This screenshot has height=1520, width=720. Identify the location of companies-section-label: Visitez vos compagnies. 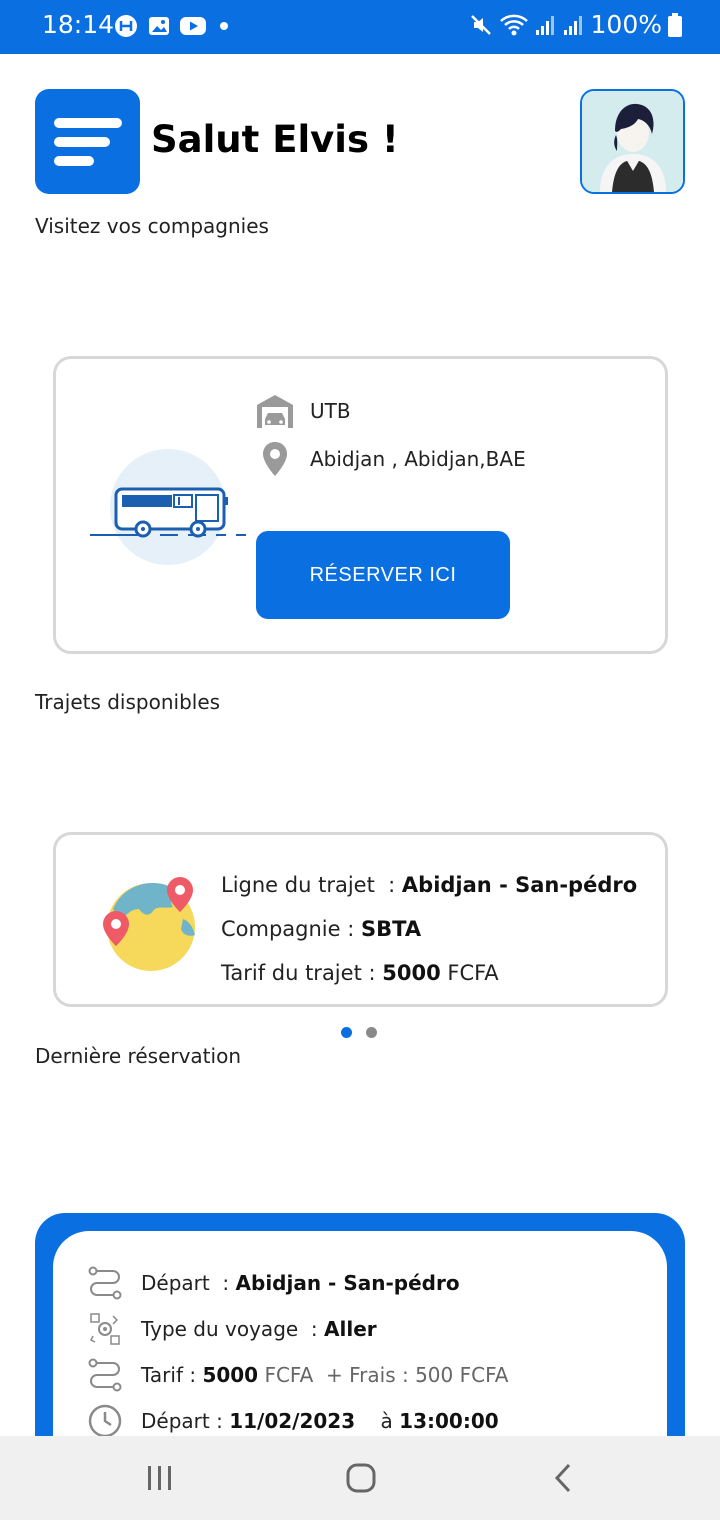
(152, 226).